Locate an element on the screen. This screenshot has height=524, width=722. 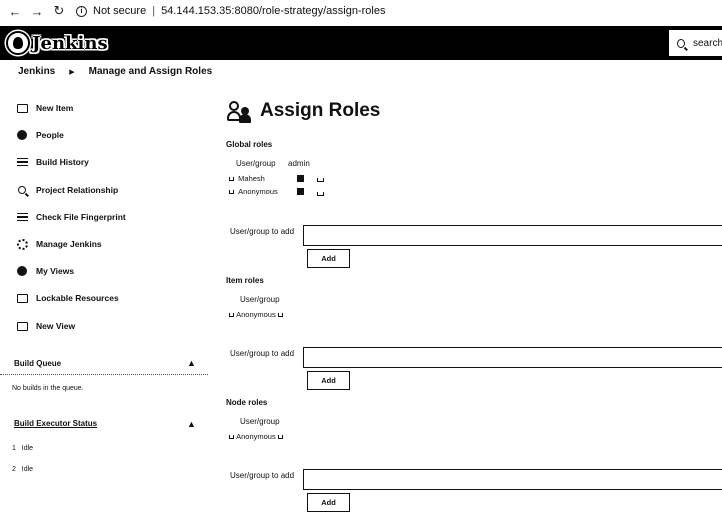
column-header-admin: admin is located at coordinates (299, 163).